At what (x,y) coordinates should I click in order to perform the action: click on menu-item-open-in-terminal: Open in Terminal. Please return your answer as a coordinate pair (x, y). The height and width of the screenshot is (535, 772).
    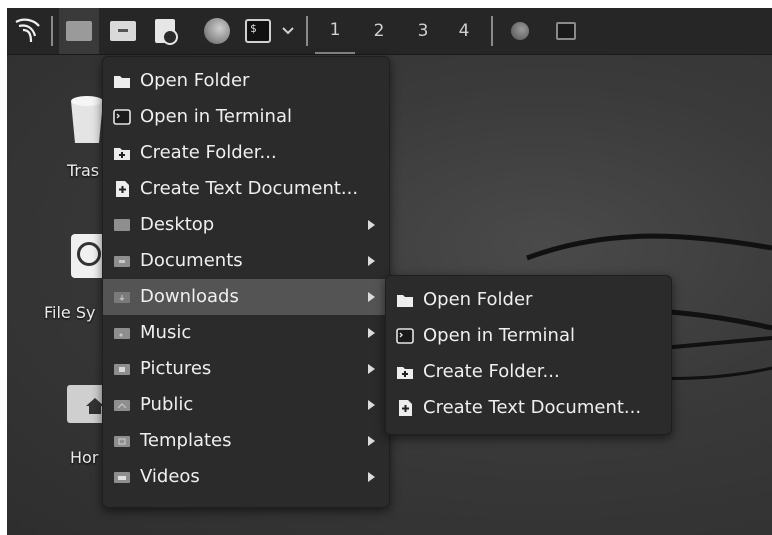
    Looking at the image, I should click on (246, 117).